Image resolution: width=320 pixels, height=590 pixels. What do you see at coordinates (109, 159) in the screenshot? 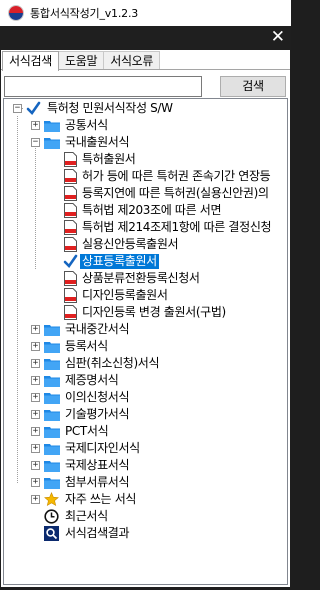
I see `tree-label: 특허출원서` at bounding box center [109, 159].